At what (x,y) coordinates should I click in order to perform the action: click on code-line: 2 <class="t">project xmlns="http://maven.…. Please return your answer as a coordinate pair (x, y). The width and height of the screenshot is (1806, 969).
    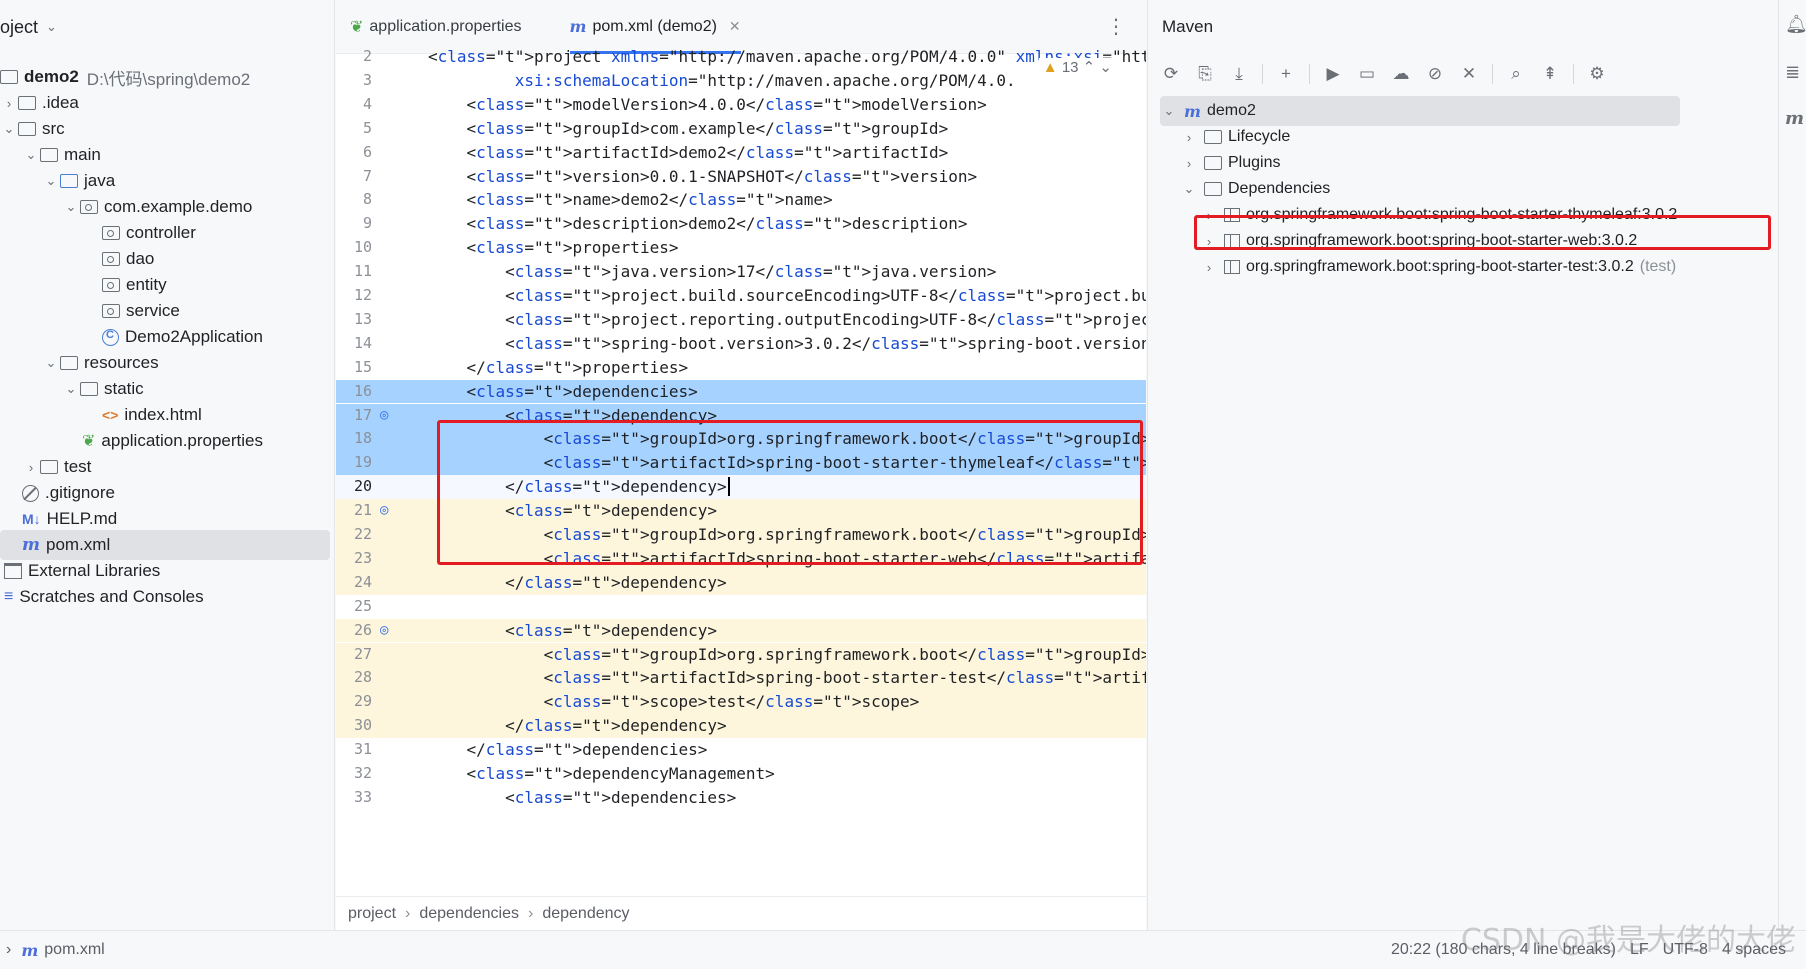
    Looking at the image, I should click on (741, 57).